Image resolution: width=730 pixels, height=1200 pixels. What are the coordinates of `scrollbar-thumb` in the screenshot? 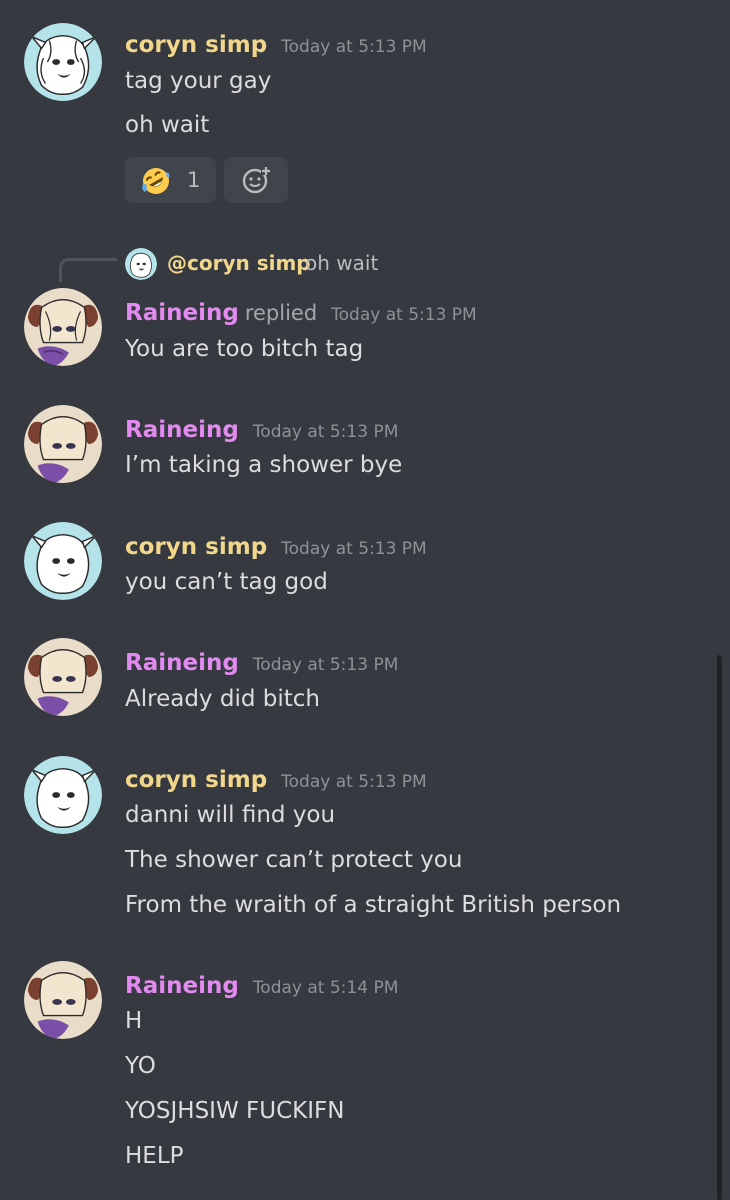 It's located at (719, 927).